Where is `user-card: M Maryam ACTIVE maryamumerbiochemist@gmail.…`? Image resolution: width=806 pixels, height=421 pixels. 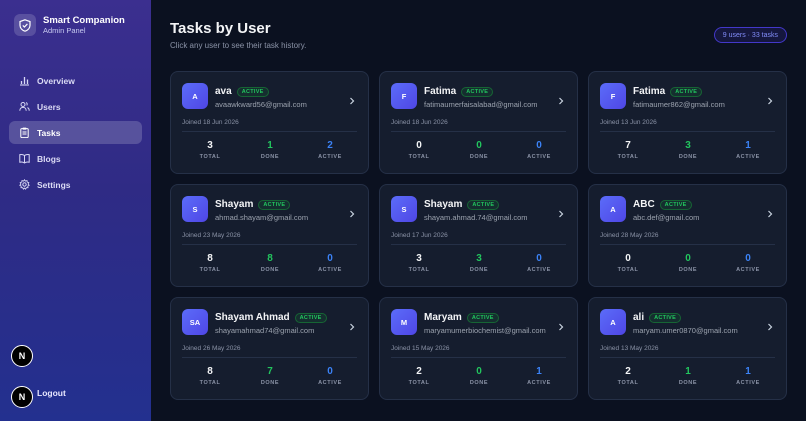
user-card: M Maryam ACTIVE maryamumerbiochemist@gmail.… is located at coordinates (478, 348).